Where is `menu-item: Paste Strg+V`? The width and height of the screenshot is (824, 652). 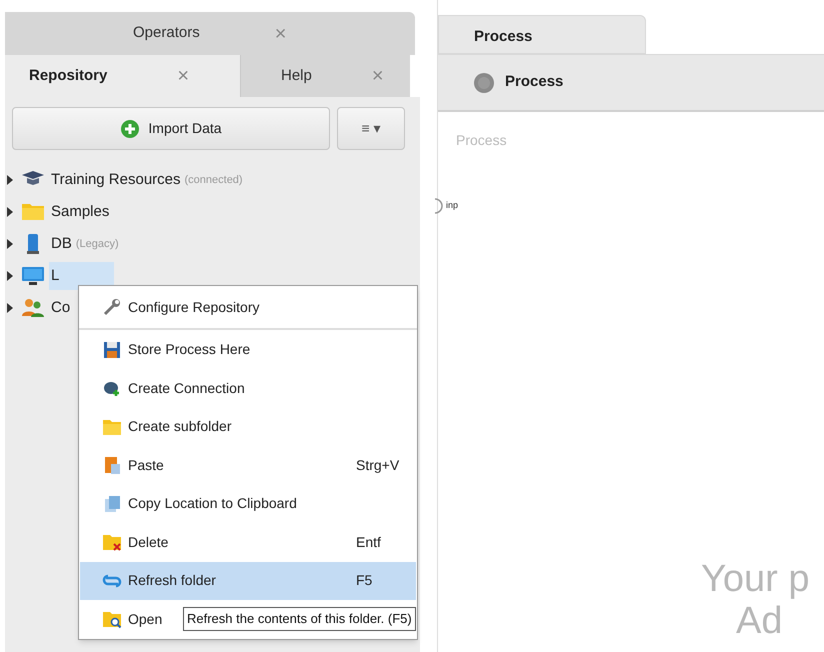
menu-item: Paste Strg+V is located at coordinates (248, 465).